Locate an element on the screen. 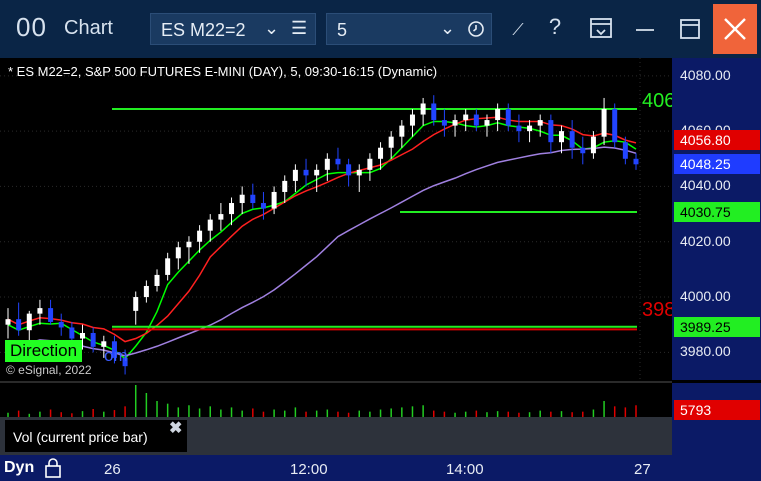 The width and height of the screenshot is (761, 481). help-icon: ? is located at coordinates (555, 29).